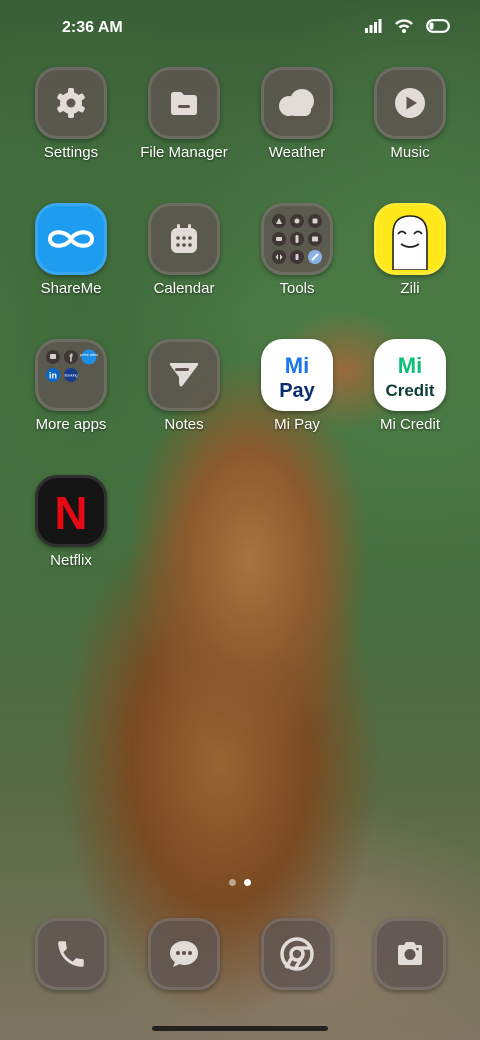 Image resolution: width=480 pixels, height=1040 pixels. I want to click on app-calendar: Calendar, so click(184, 250).